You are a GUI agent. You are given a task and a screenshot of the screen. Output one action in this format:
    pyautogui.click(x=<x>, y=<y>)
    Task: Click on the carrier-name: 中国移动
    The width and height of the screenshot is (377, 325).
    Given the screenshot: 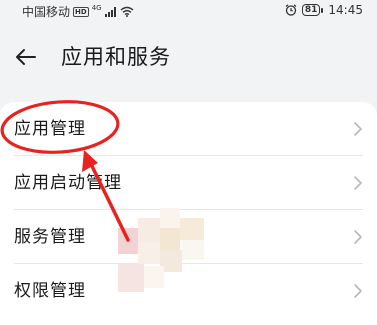 What is the action you would take?
    pyautogui.click(x=46, y=12)
    